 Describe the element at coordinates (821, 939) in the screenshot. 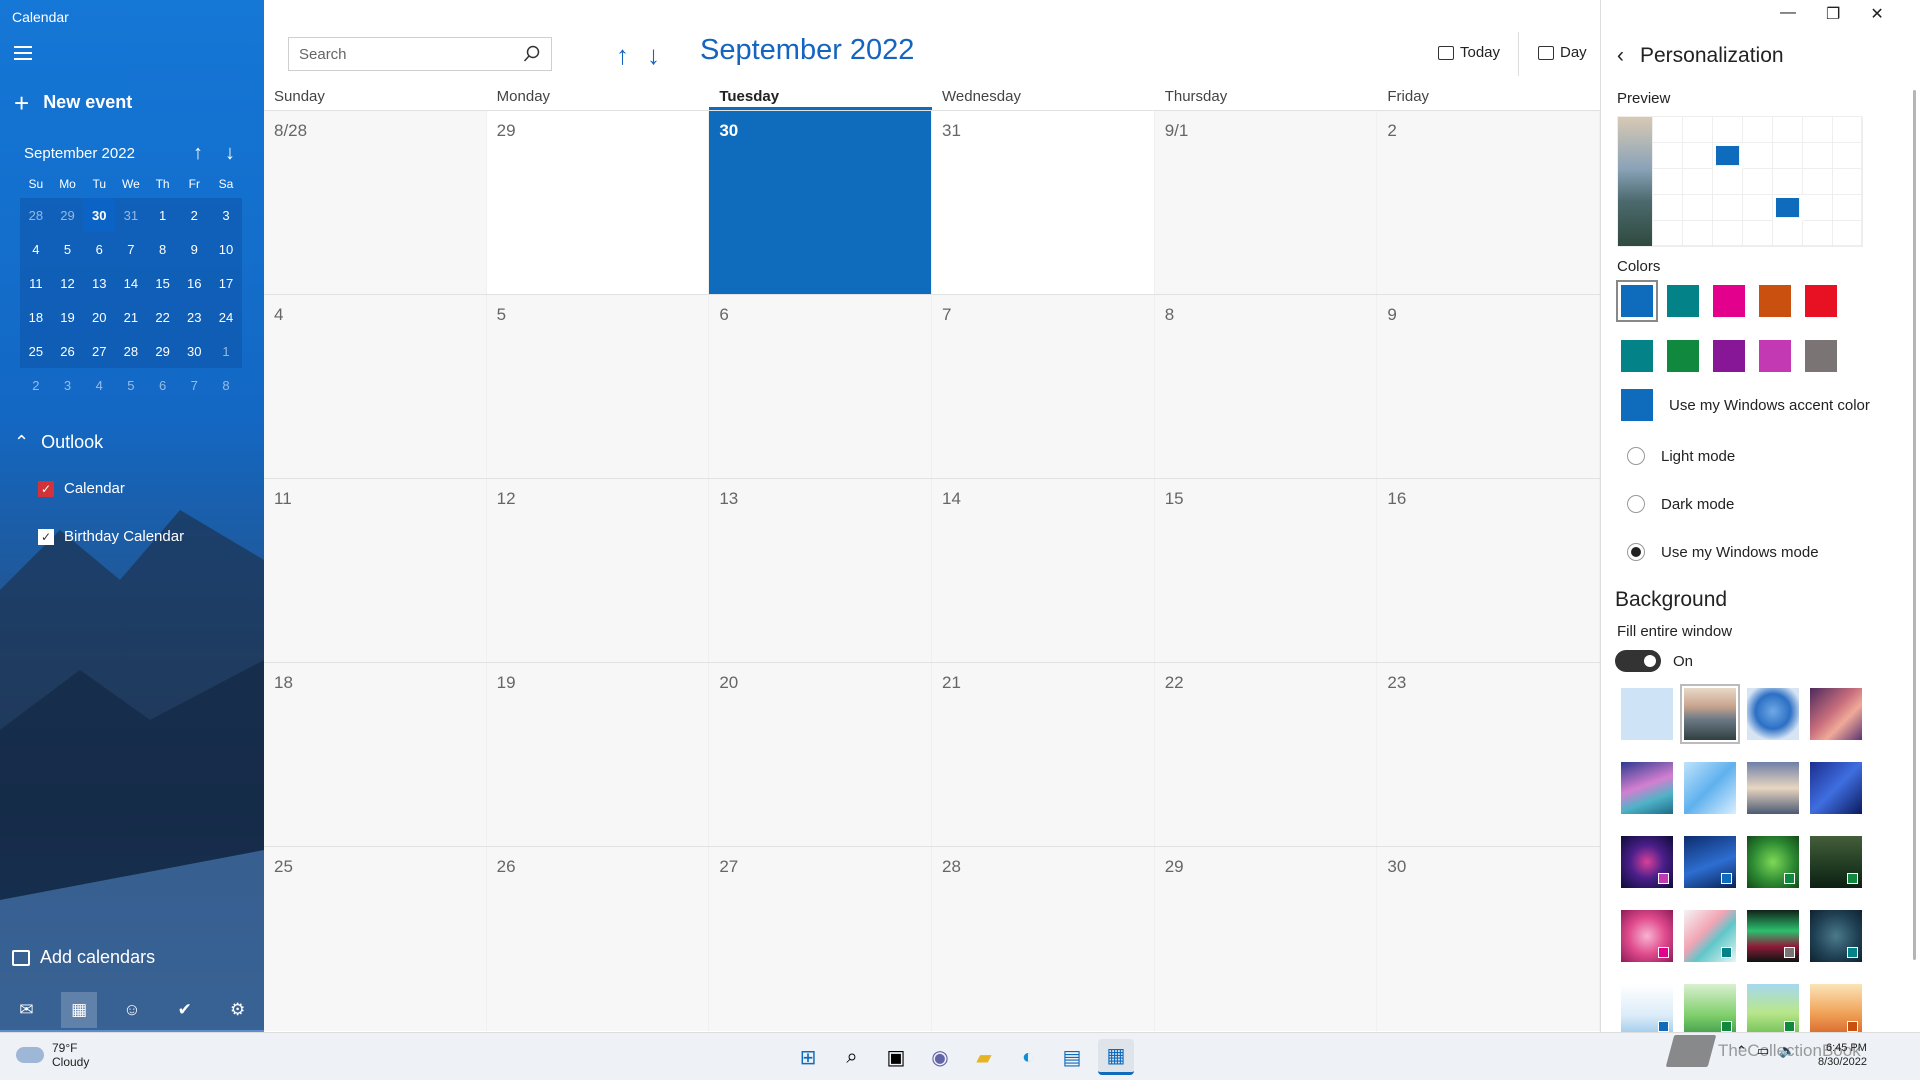

I see `day-cell: 27` at that location.